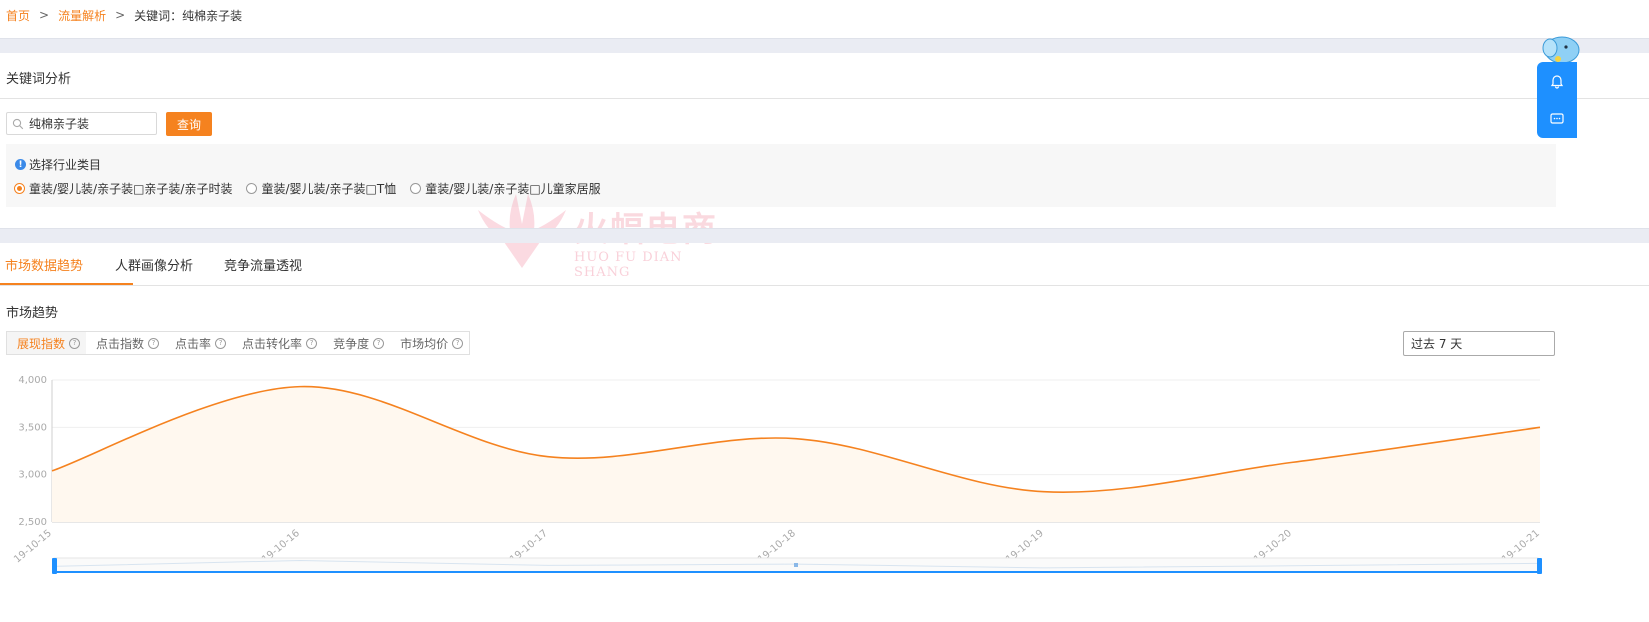  Describe the element at coordinates (32, 313) in the screenshot. I see `market-trend-title: 市场趋势` at that location.